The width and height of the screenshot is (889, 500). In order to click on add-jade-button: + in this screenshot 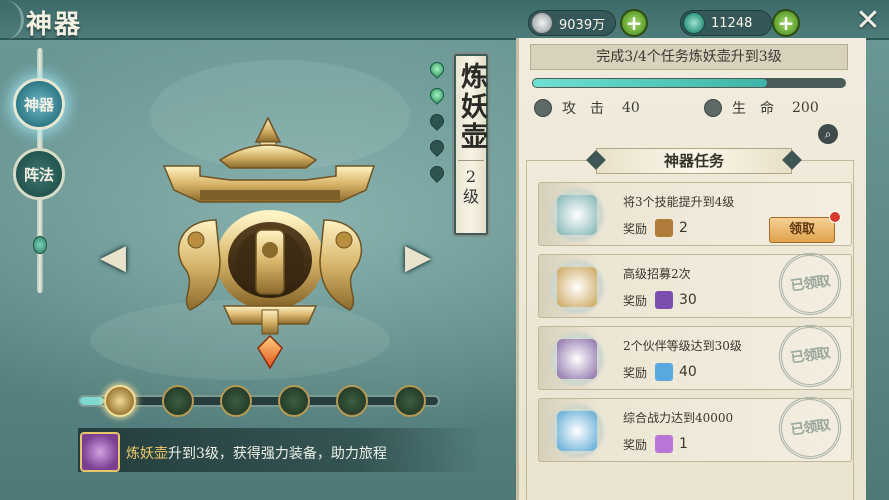, I will do `click(786, 23)`.